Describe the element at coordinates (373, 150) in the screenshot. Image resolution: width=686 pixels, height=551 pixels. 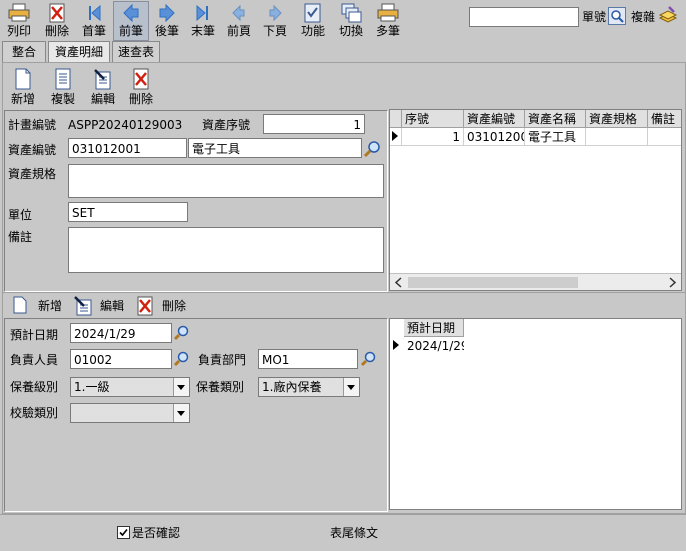
I see `asset-lookup-button` at that location.